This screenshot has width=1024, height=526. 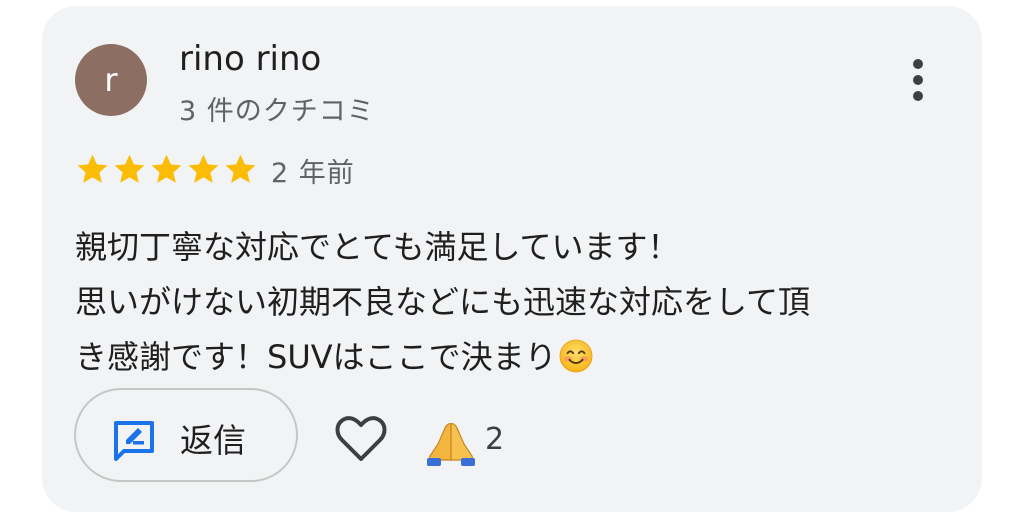 I want to click on folded-hands-icon, so click(x=451, y=444).